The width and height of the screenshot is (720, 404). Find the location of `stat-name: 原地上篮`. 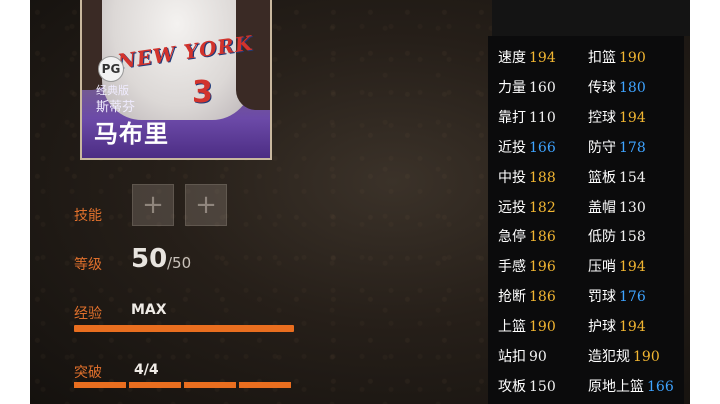

stat-name: 原地上篮 is located at coordinates (616, 386).